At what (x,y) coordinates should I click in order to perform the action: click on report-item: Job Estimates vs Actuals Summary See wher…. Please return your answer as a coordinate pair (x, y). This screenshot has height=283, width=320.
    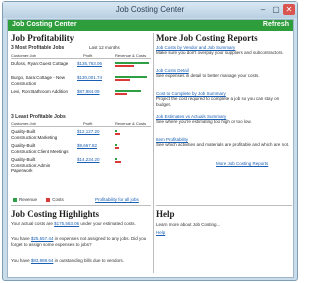
    Looking at the image, I should click on (224, 119).